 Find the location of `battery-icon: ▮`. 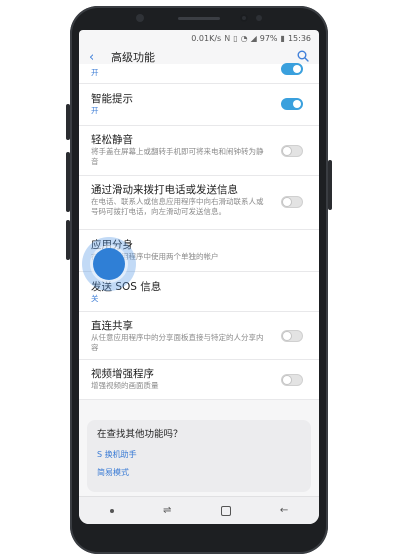

battery-icon: ▮ is located at coordinates (282, 38).